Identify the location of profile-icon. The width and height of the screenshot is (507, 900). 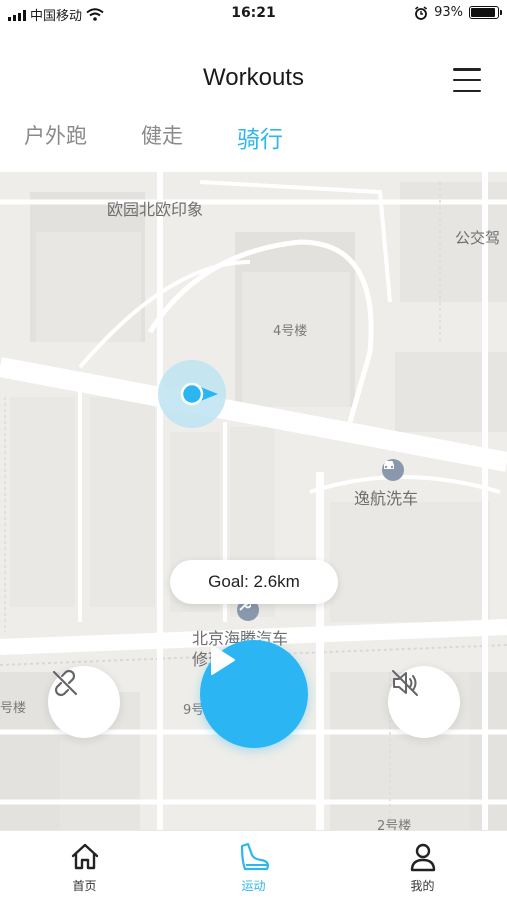
(422, 857).